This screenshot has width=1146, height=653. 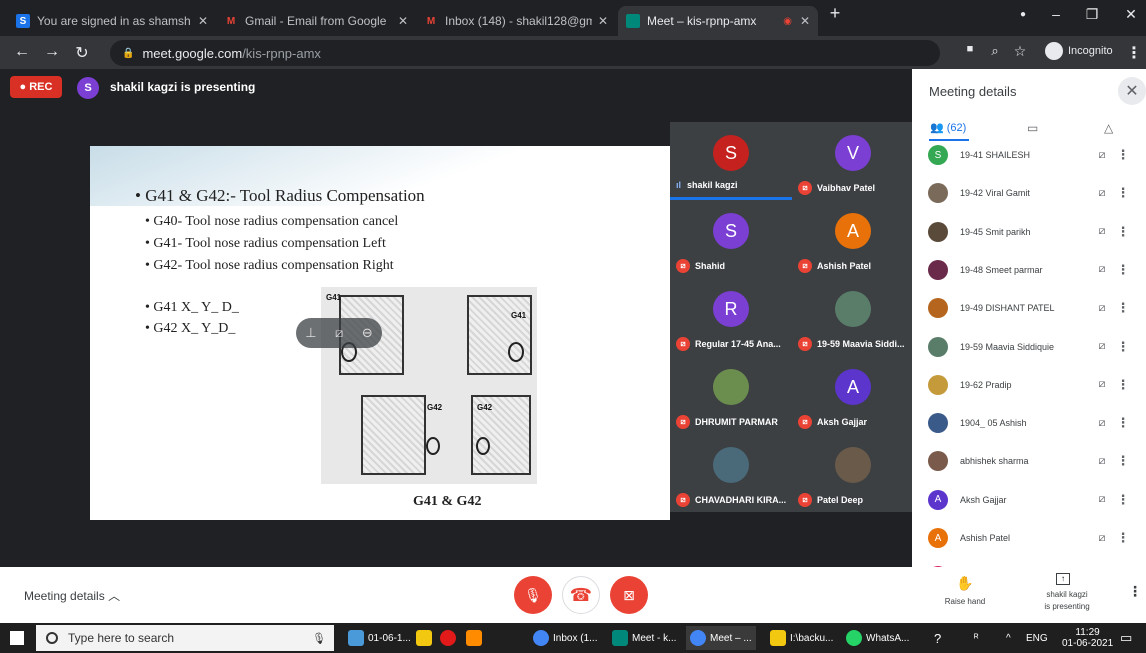 What do you see at coordinates (17, 638) in the screenshot?
I see `windows-start-icon` at bounding box center [17, 638].